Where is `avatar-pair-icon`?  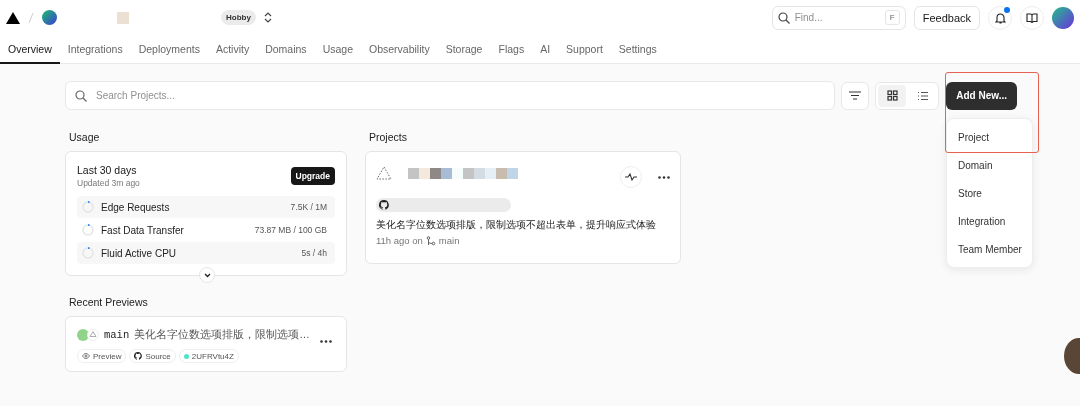 avatar-pair-icon is located at coordinates (88, 335).